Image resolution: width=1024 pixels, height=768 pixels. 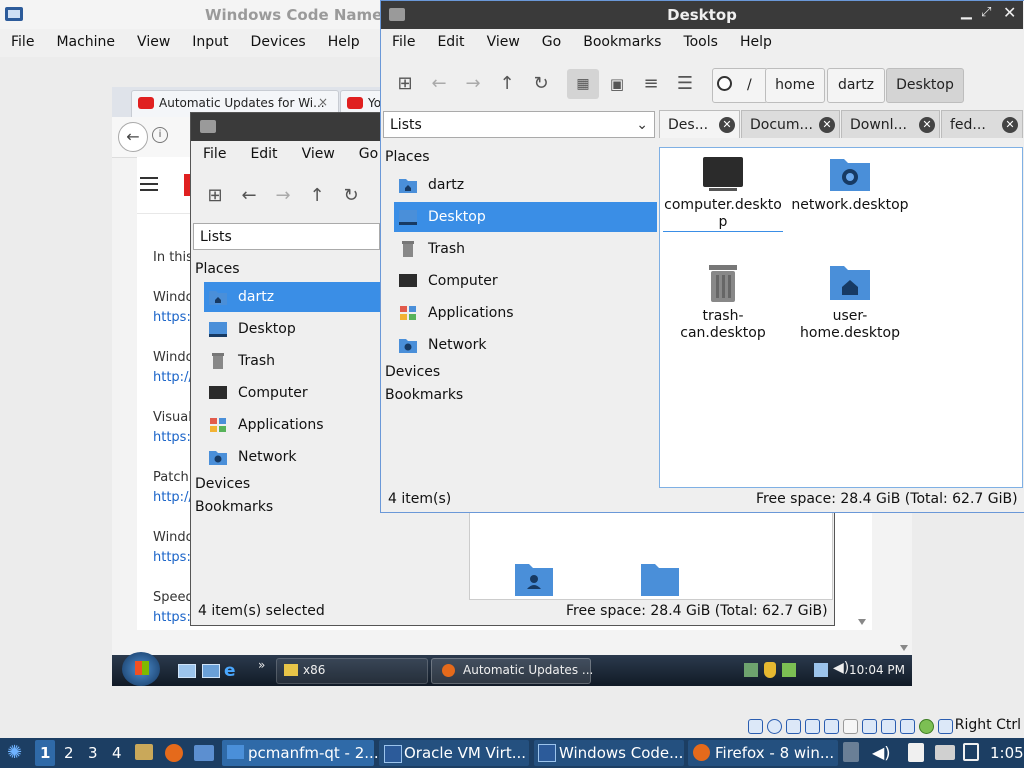 What do you see at coordinates (278, 43) in the screenshot?
I see `menu-devices: Devices` at bounding box center [278, 43].